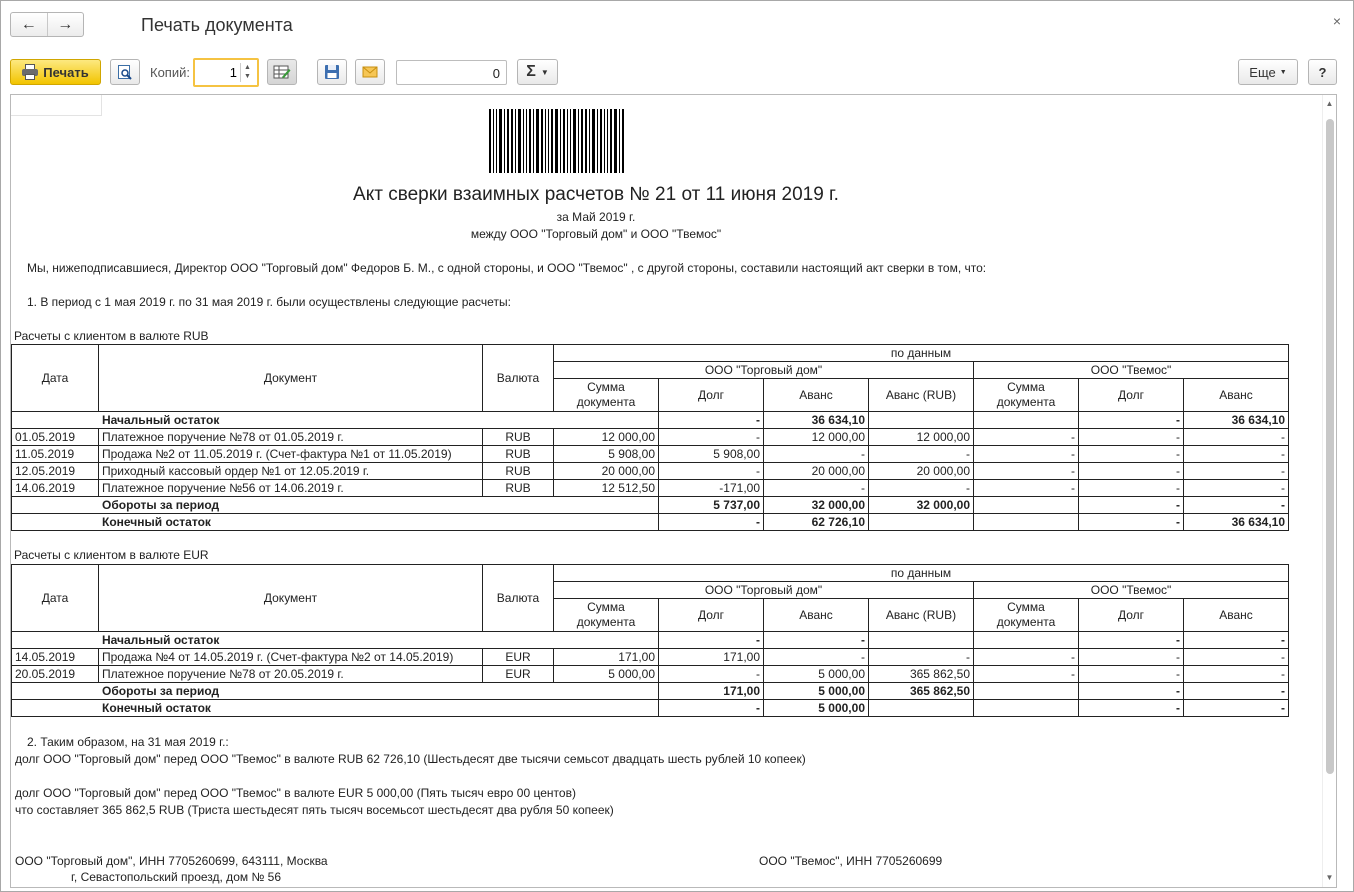  I want to click on help-button: ?, so click(1322, 72).